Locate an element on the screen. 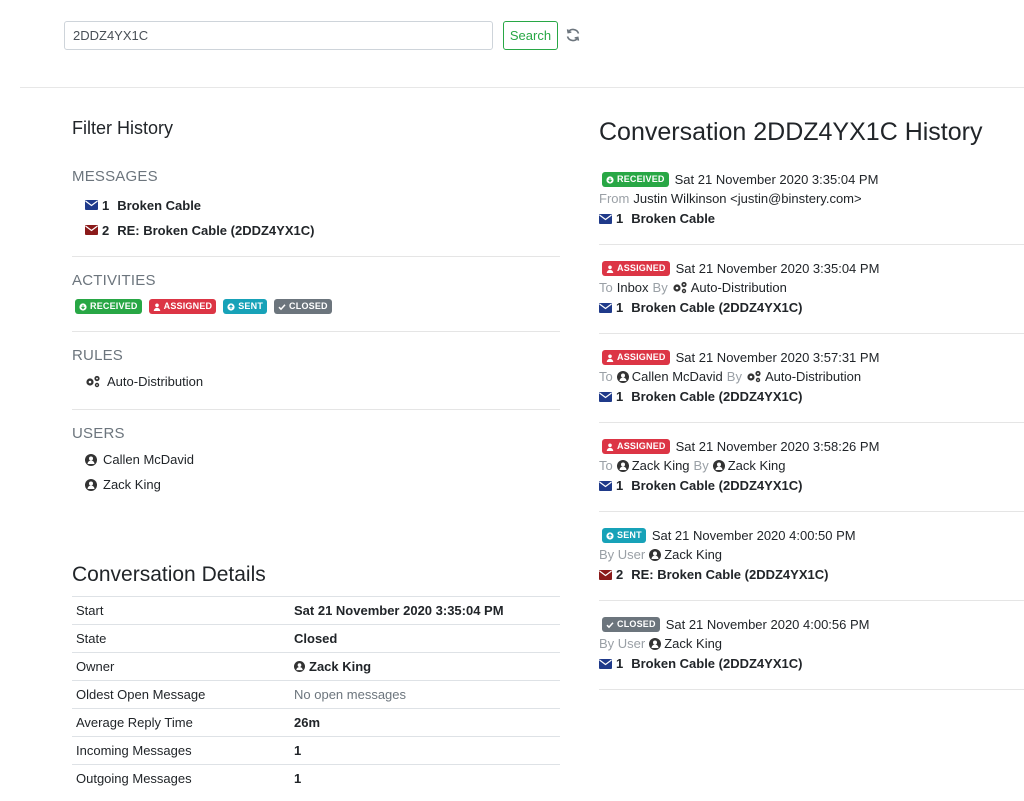 This screenshot has width=1024, height=801. event-detail: To Zack King By Zack King is located at coordinates (694, 465).